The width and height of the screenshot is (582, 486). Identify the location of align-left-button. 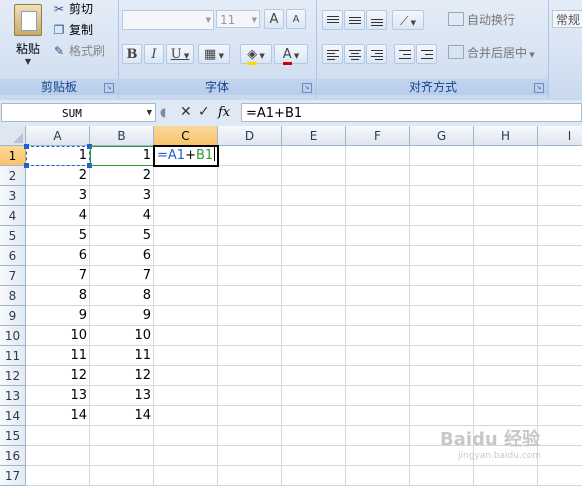
(332, 54).